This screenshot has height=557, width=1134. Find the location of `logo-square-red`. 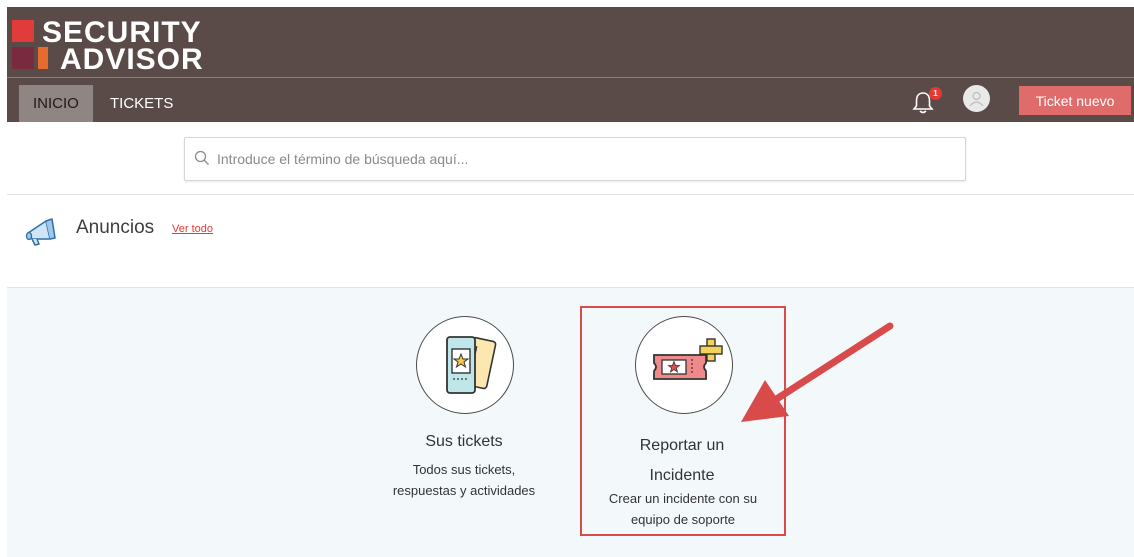

logo-square-red is located at coordinates (23, 31).